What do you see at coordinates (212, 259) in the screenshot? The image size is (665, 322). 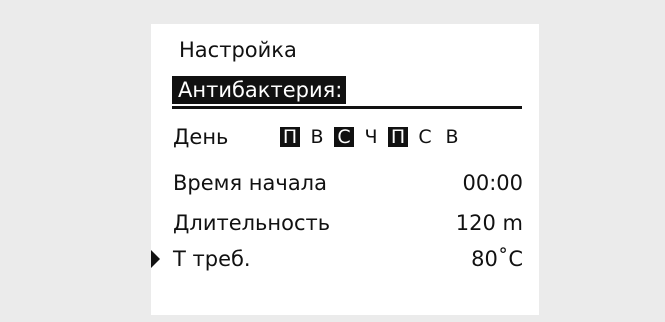 I see `target-temp-label: Т треб.` at bounding box center [212, 259].